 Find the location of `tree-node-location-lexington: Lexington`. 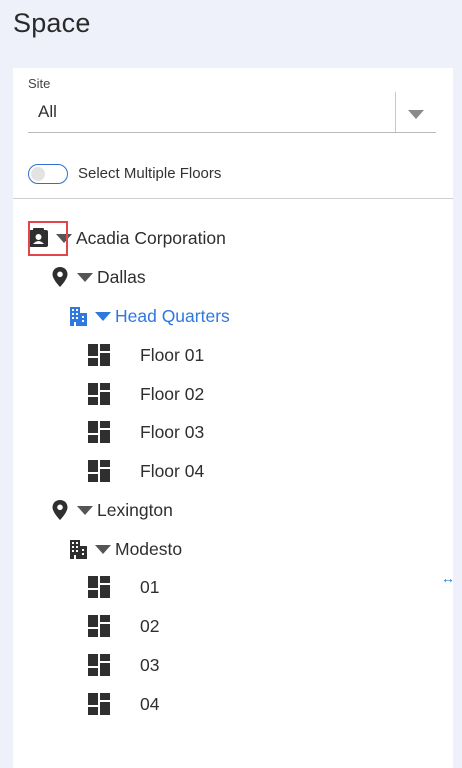

tree-node-location-lexington: Lexington is located at coordinates (111, 510).